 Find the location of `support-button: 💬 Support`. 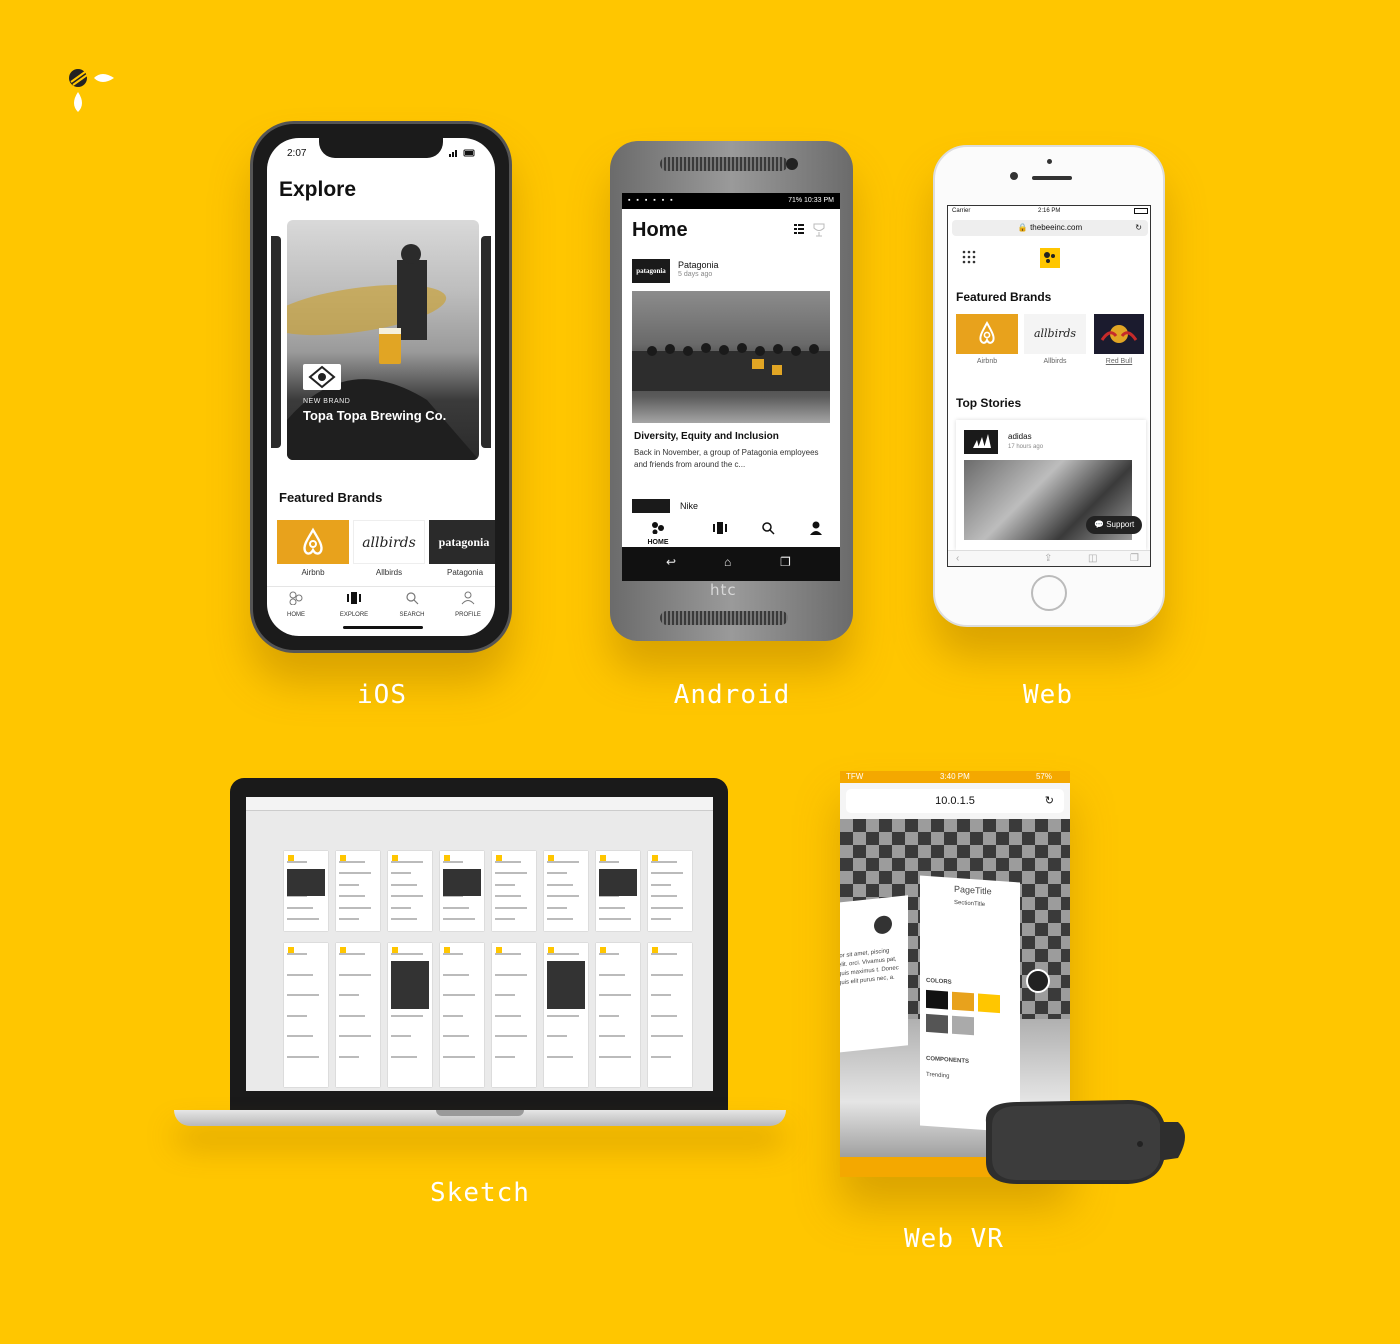

support-button: 💬 Support is located at coordinates (1114, 525).